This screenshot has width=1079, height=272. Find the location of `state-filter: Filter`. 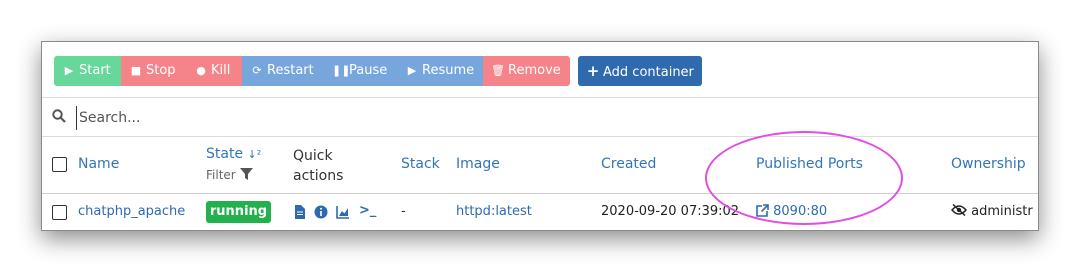

state-filter: Filter is located at coordinates (229, 175).